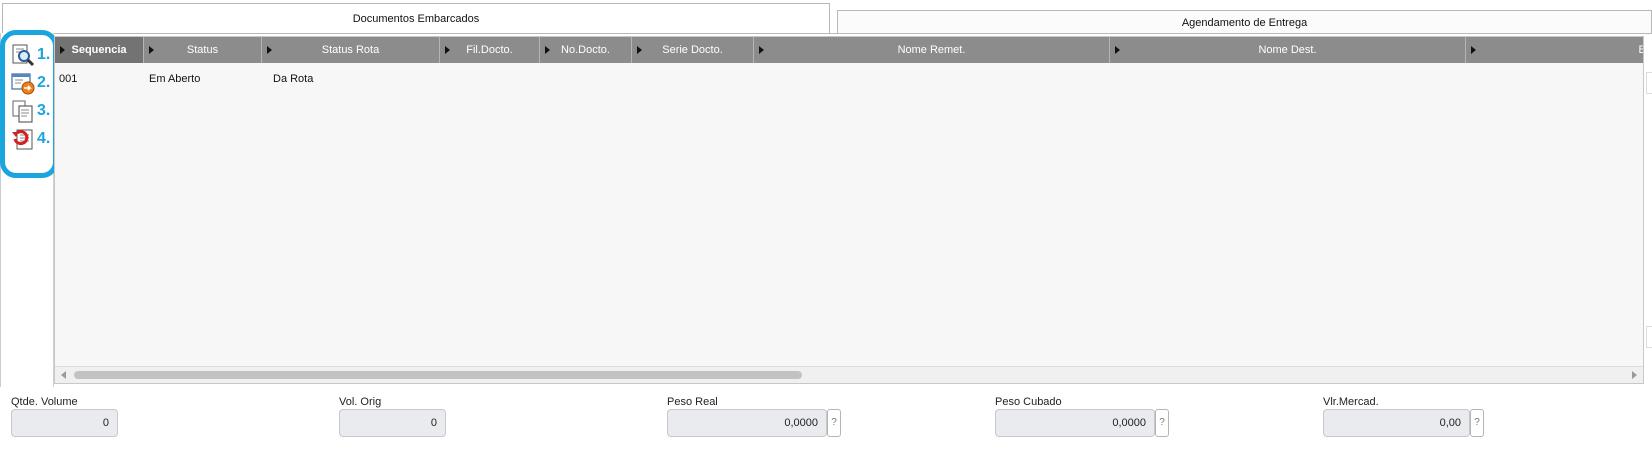 This screenshot has width=1652, height=455. I want to click on cell-status-rota: Da Rota, so click(293, 79).